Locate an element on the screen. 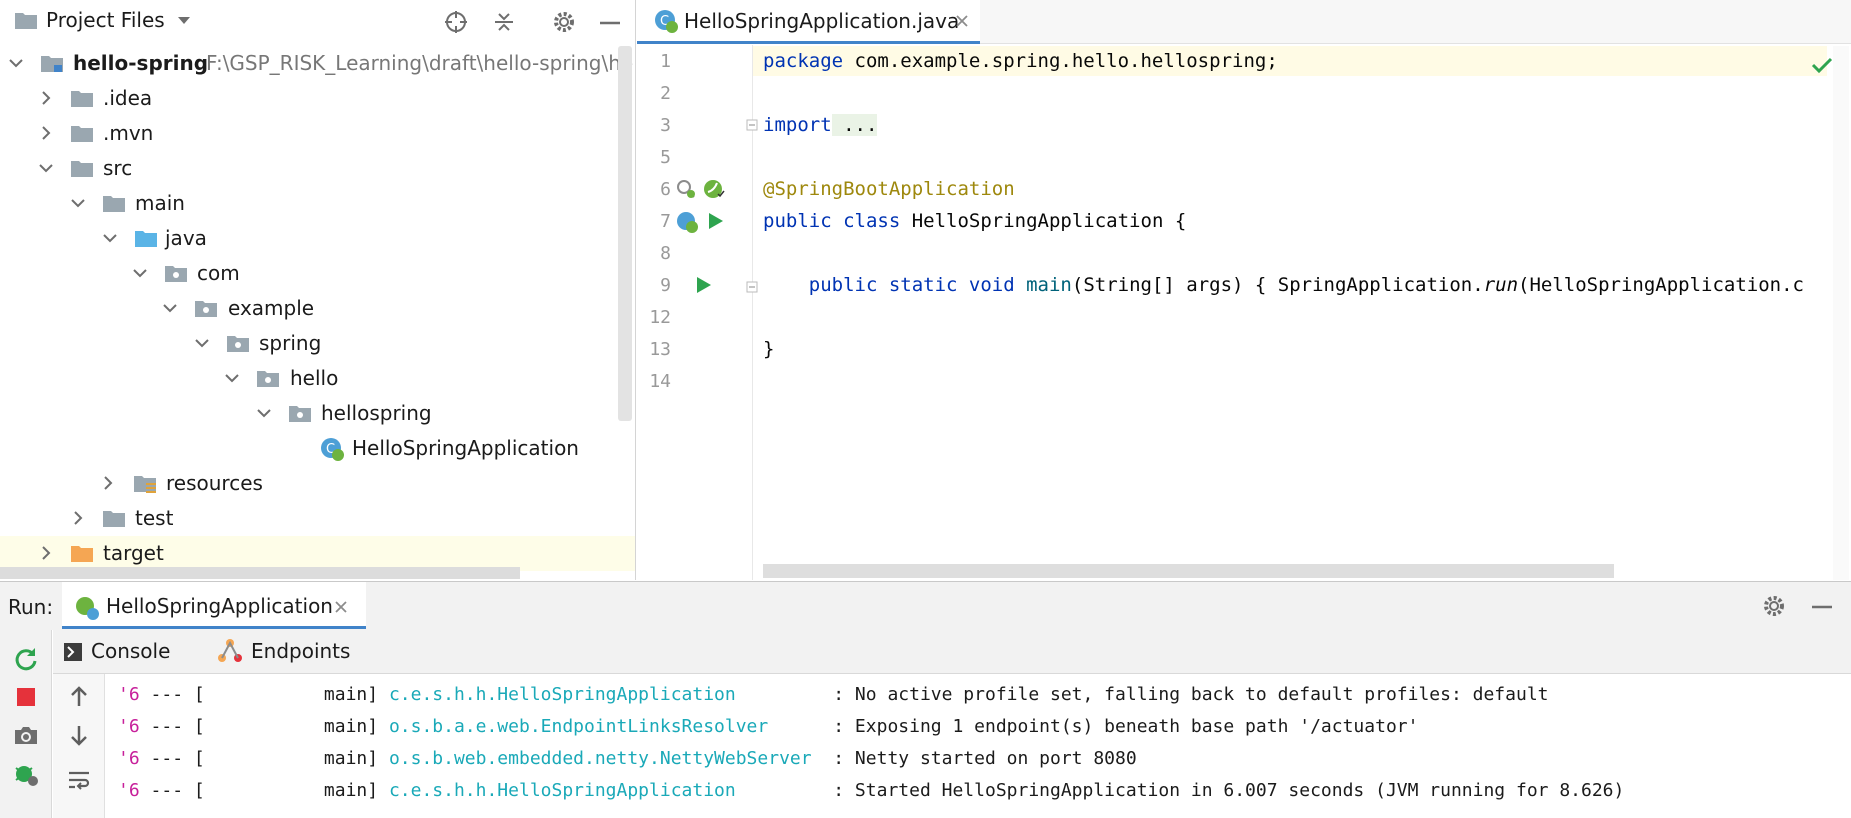  spring-class-icon is located at coordinates (687, 222).